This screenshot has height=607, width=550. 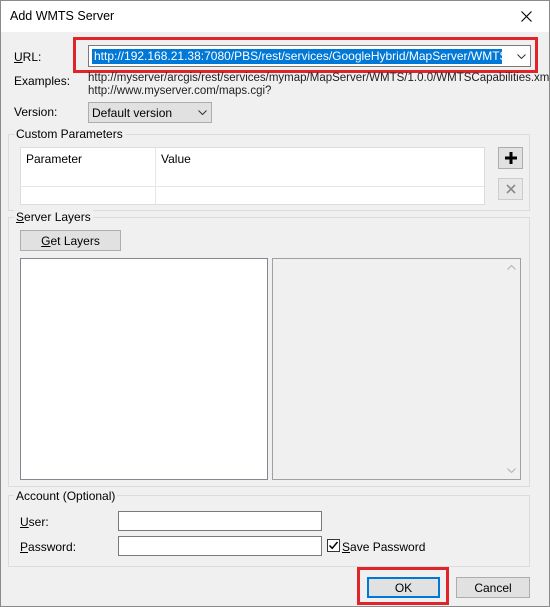 I want to click on version-dropdown: Default version, so click(x=150, y=112).